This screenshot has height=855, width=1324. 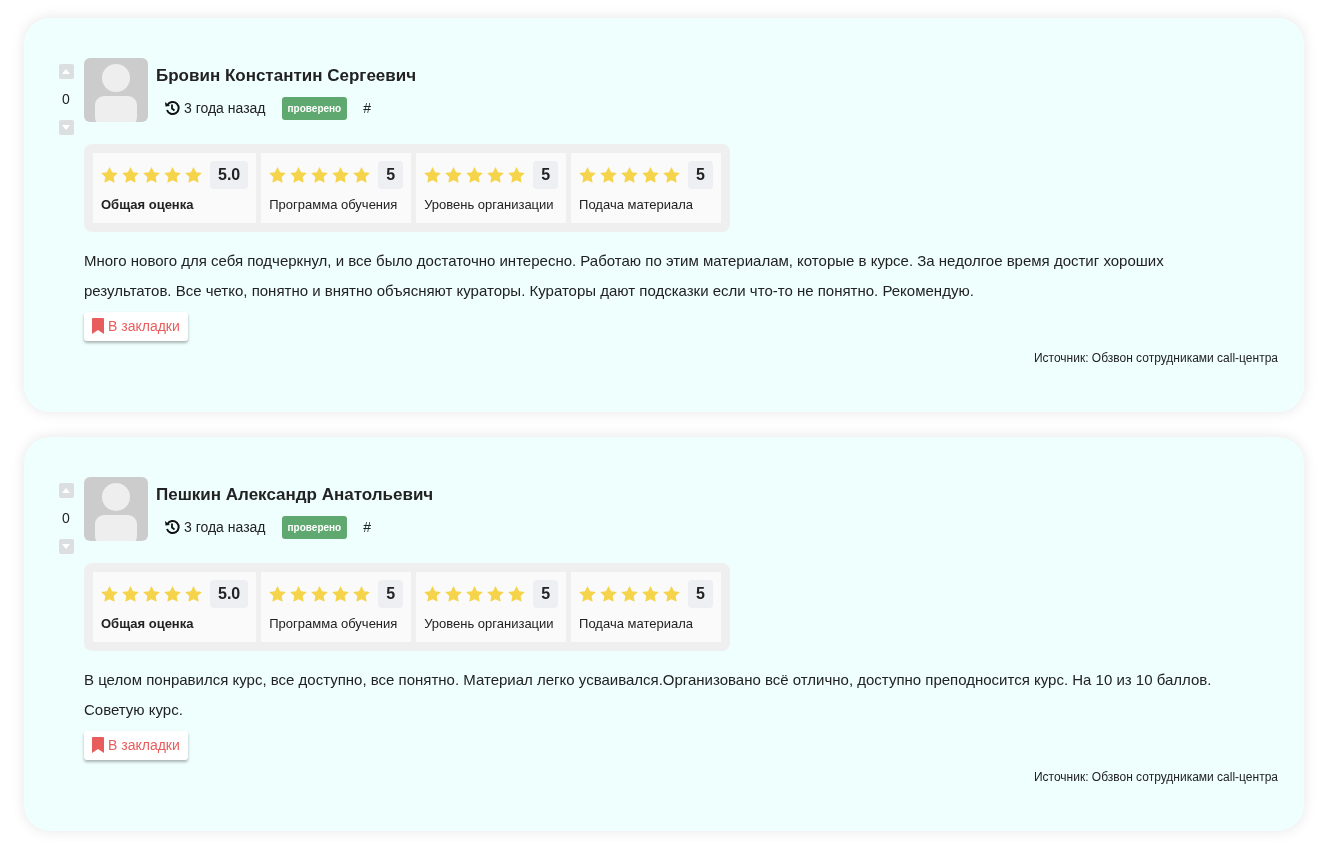 What do you see at coordinates (624, 275) in the screenshot?
I see `review-text: Много нового для себя подчеркнул, и все было достаточно интересно. Работаю по этим материалам, которые в курсе. За недолгое время достиг хороших результатов. Все четко, понятно и внятно объясняют кураторы. Кураторы дают подсказки если что-то не понятно. Рекомендую.` at bounding box center [624, 275].